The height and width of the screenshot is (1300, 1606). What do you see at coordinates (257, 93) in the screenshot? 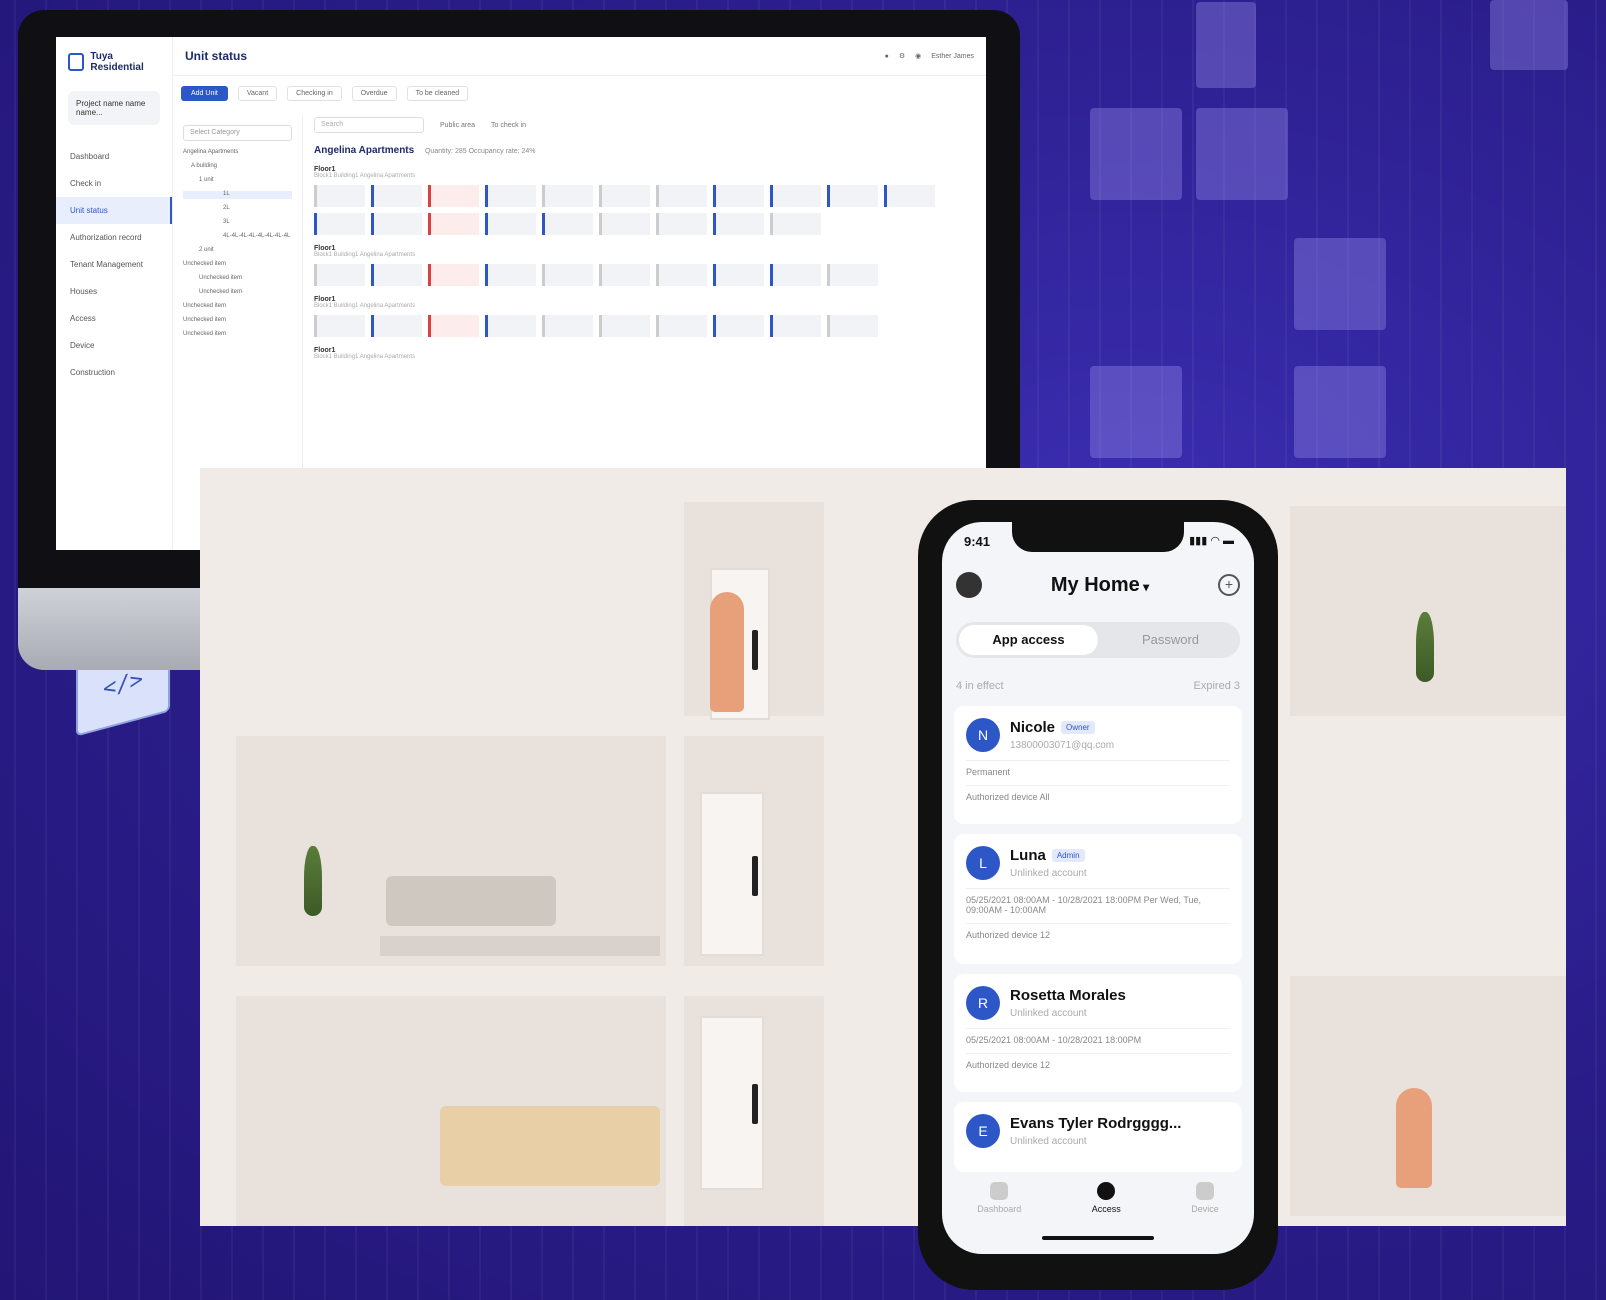
I see `filter-vacant: Vacant` at bounding box center [257, 93].